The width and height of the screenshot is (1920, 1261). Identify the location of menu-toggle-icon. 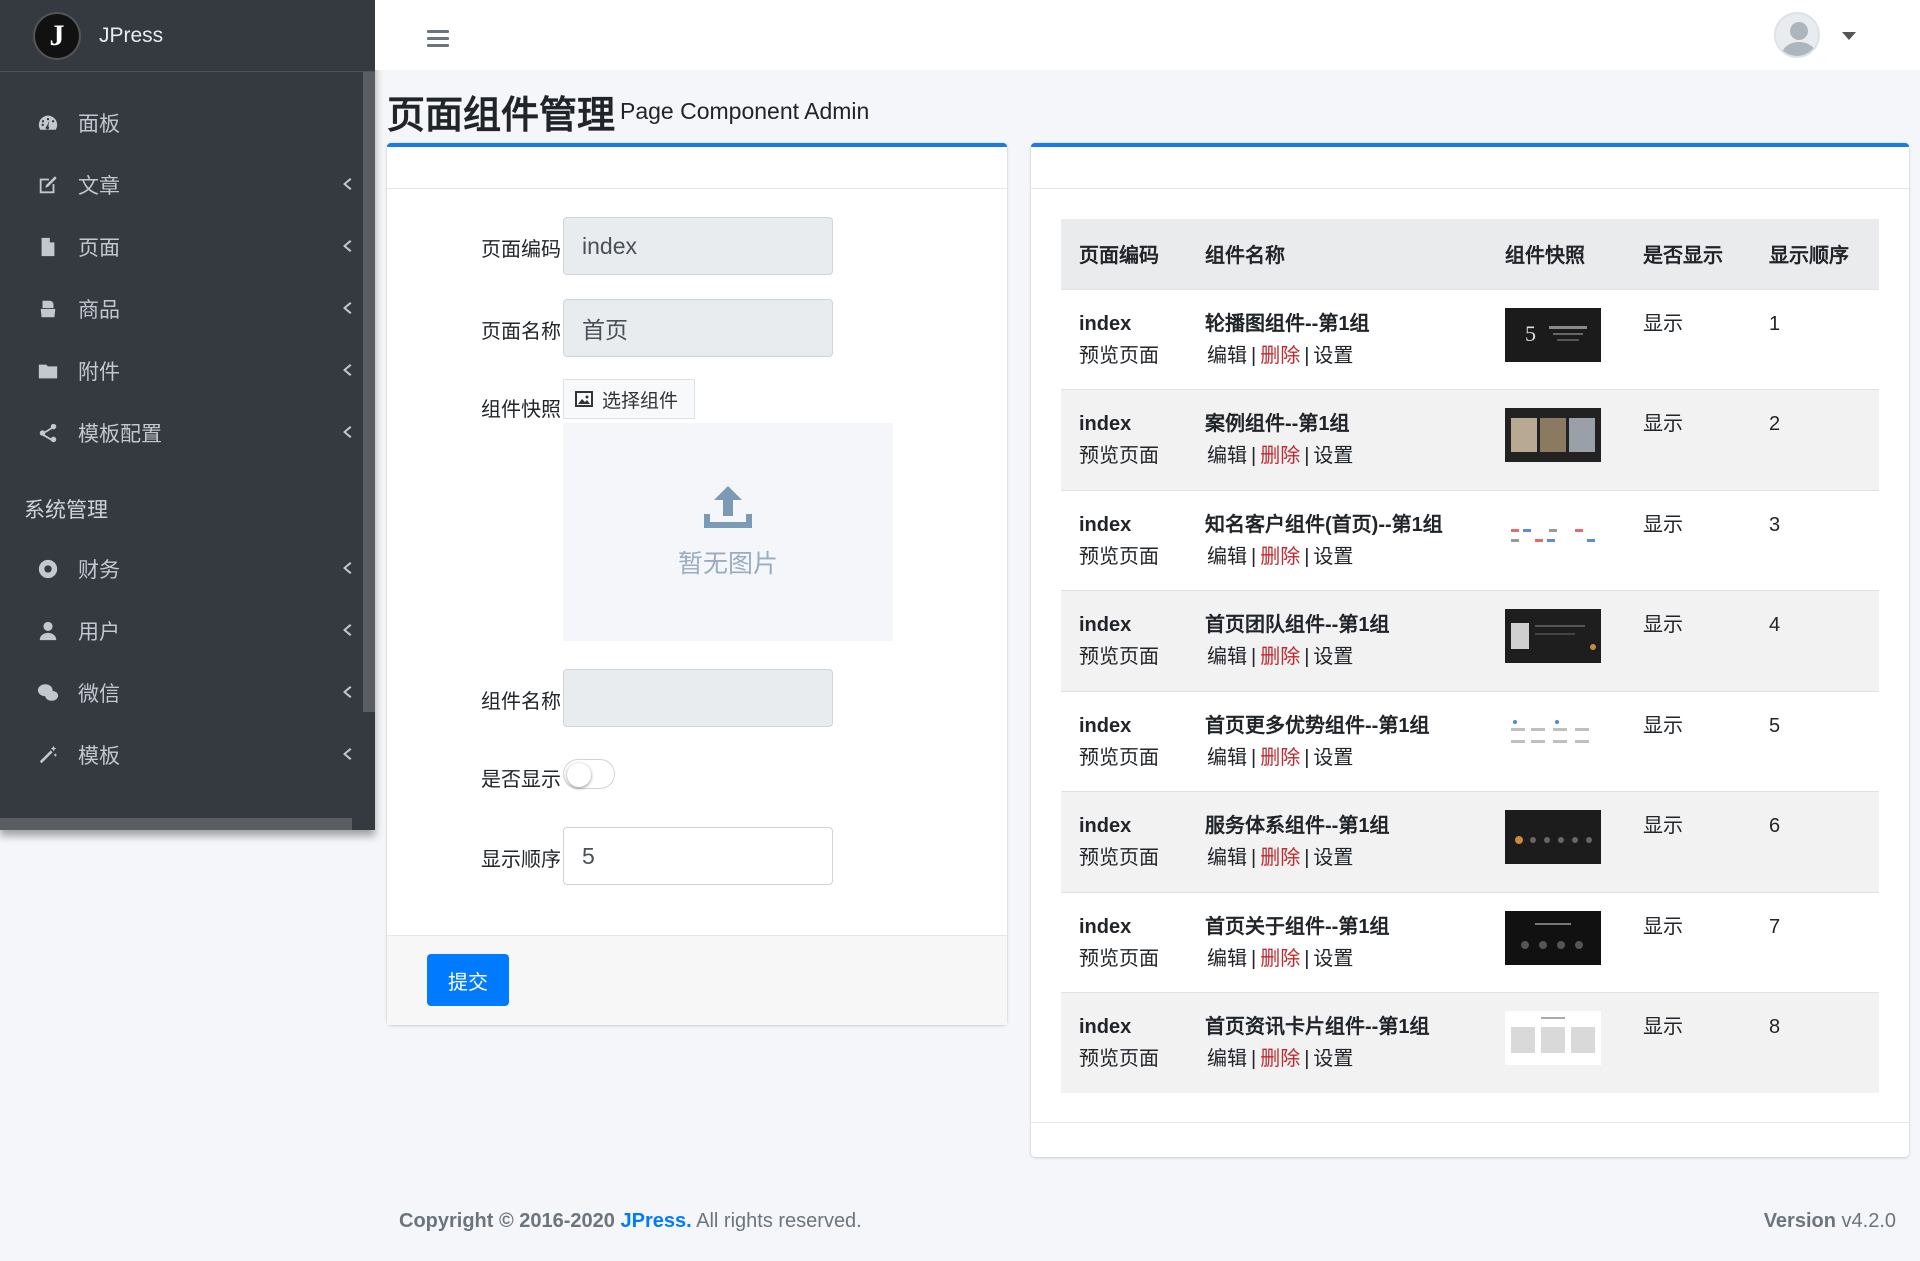
(438, 40).